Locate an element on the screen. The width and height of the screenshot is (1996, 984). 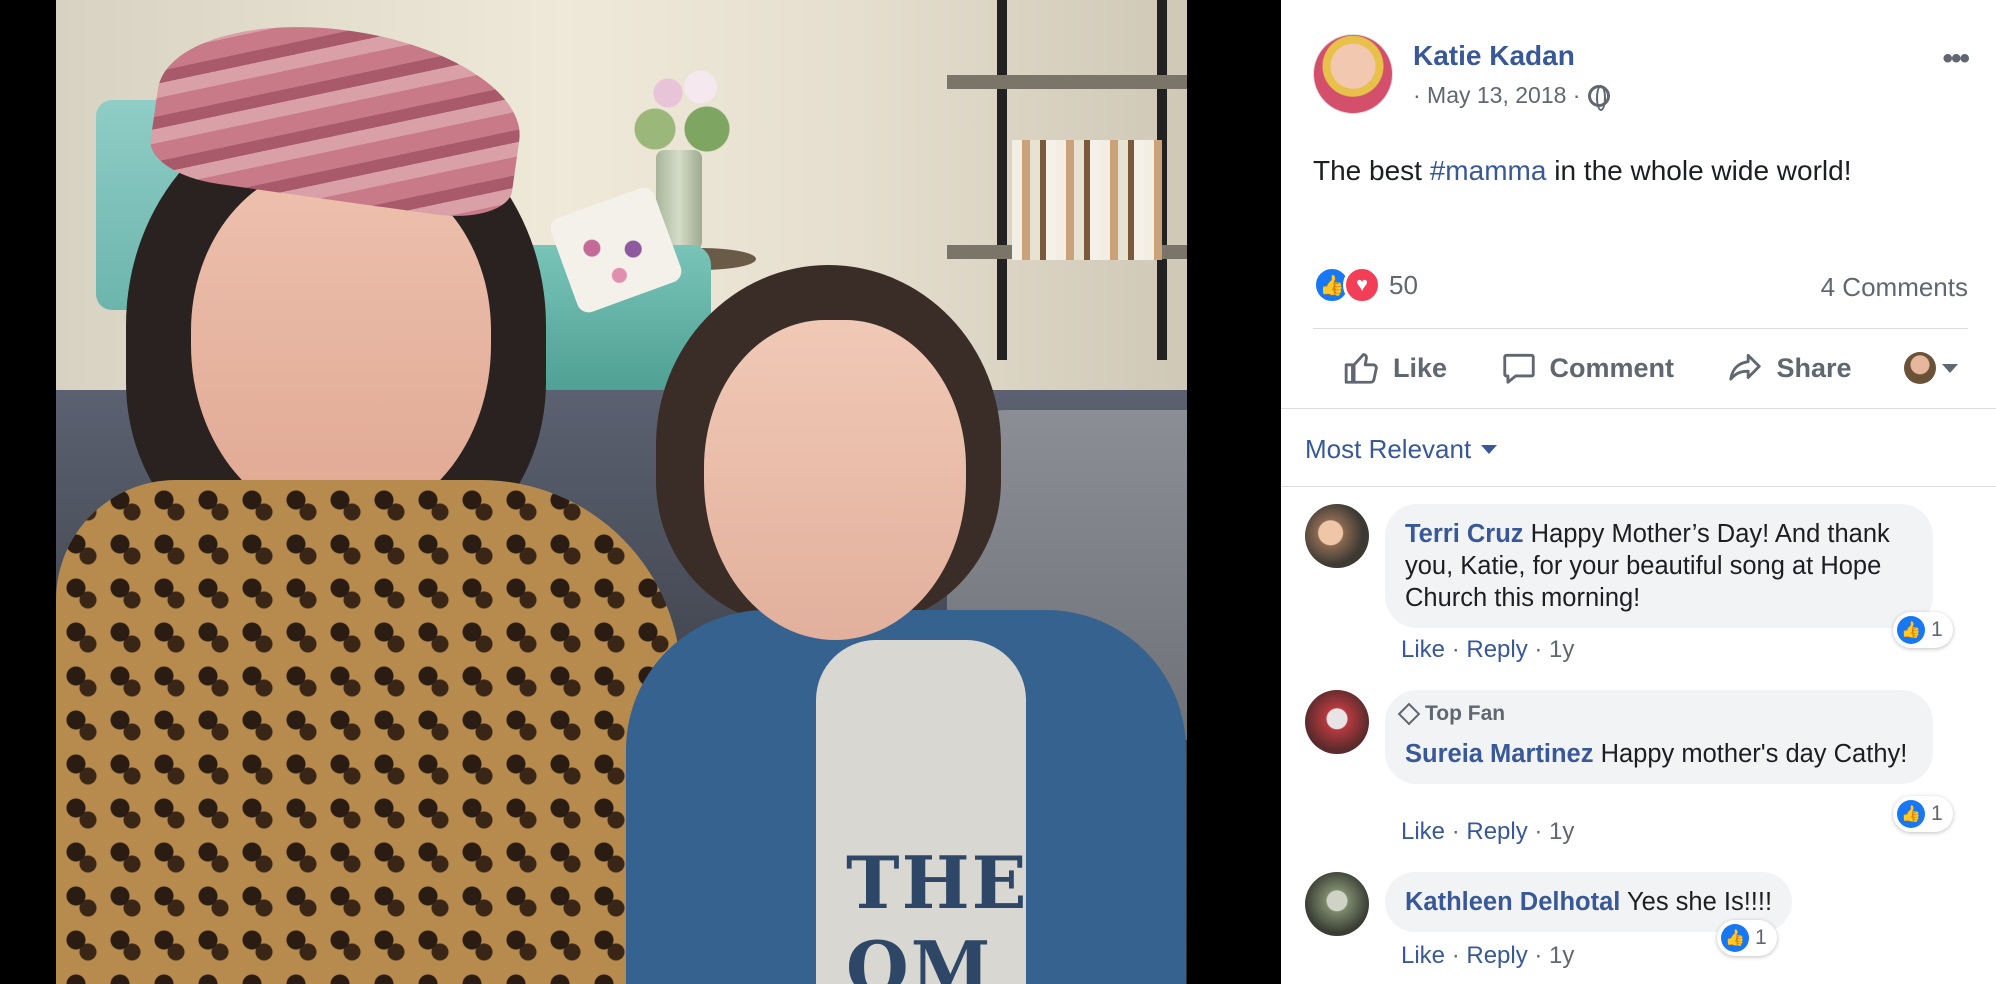
photo-person-right-face is located at coordinates (835, 480).